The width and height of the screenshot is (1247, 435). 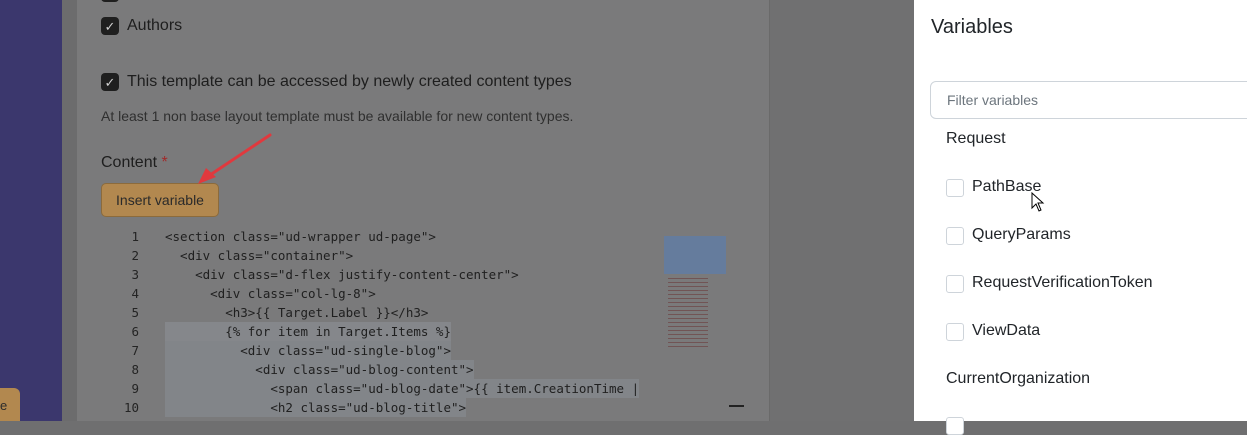 What do you see at coordinates (1006, 330) in the screenshot?
I see `variable-label: ViewData` at bounding box center [1006, 330].